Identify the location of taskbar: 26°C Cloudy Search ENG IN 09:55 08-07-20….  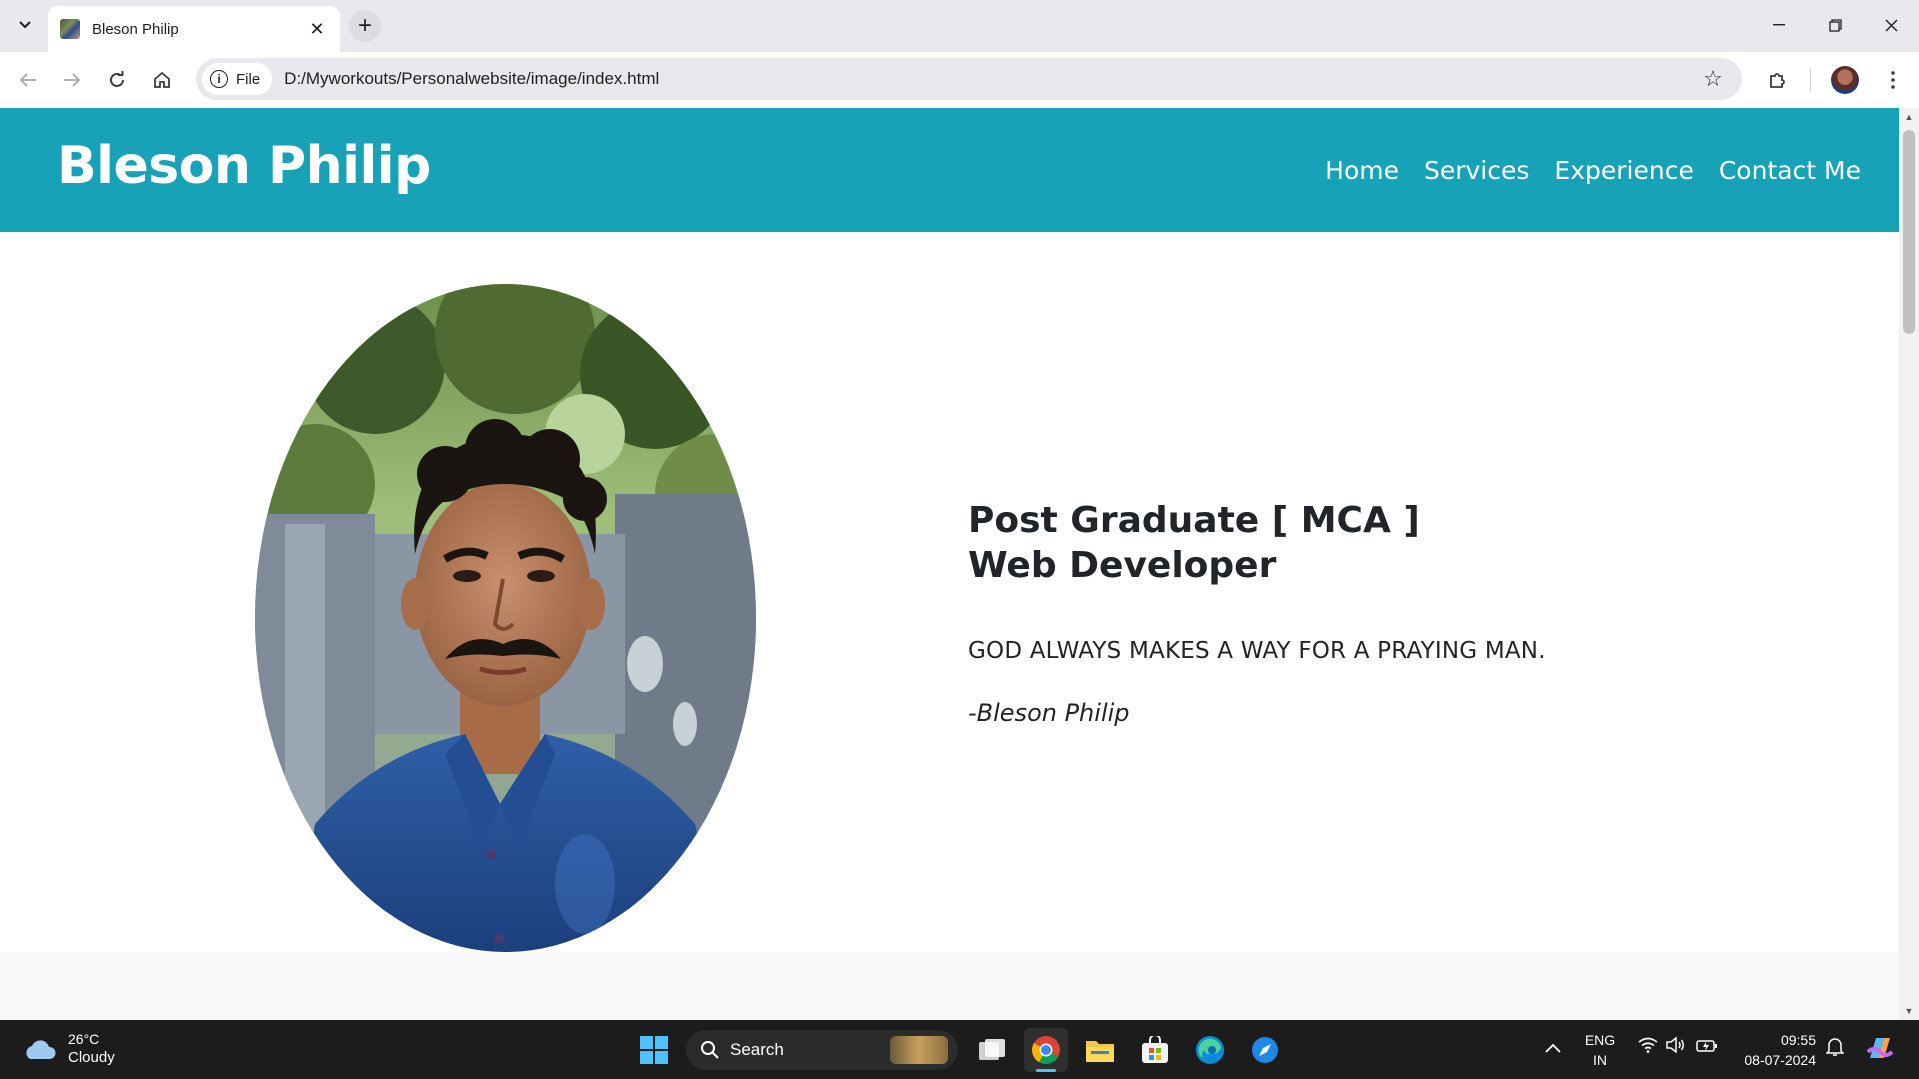
(959, 1049).